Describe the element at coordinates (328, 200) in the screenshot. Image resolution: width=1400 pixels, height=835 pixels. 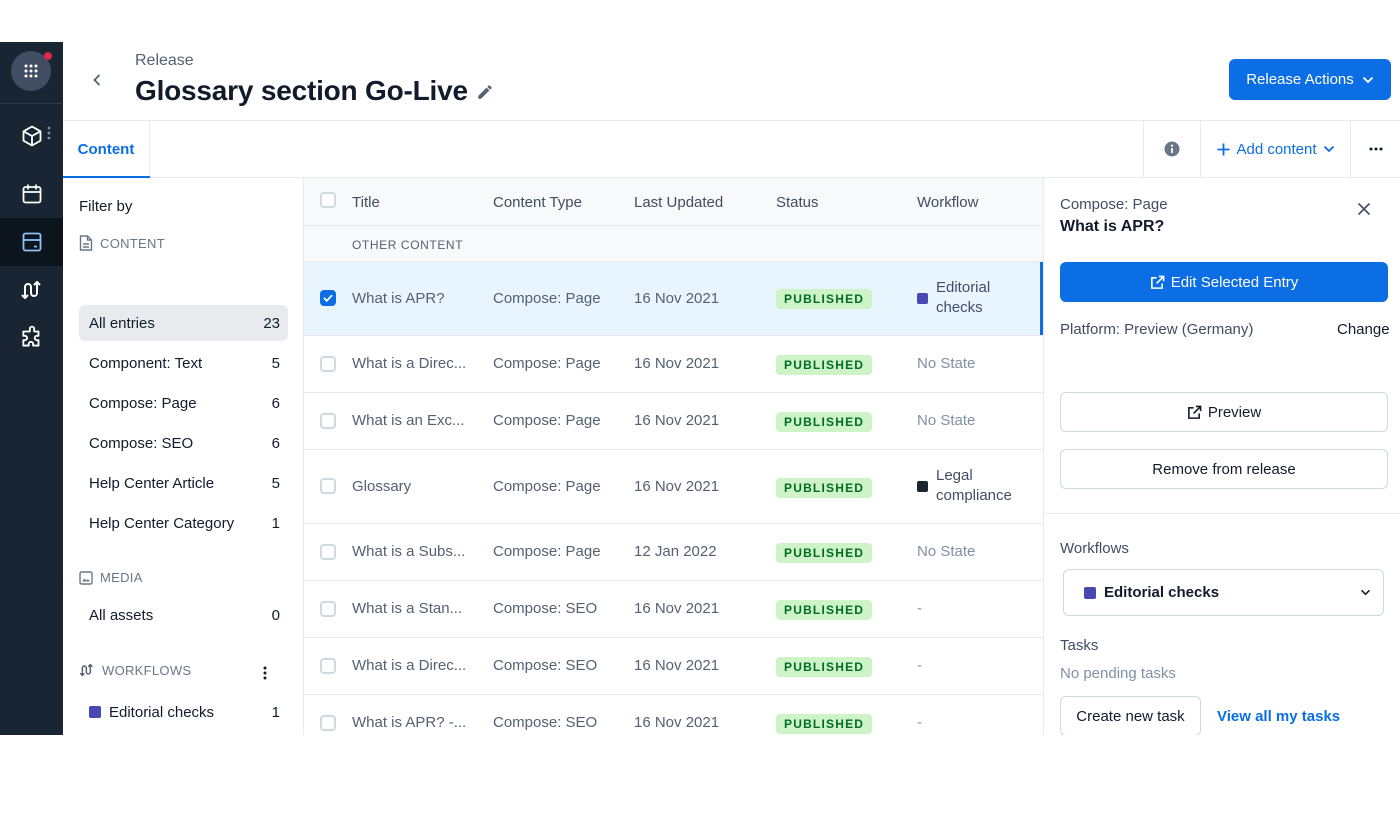
I see `select-all-checkbox` at that location.